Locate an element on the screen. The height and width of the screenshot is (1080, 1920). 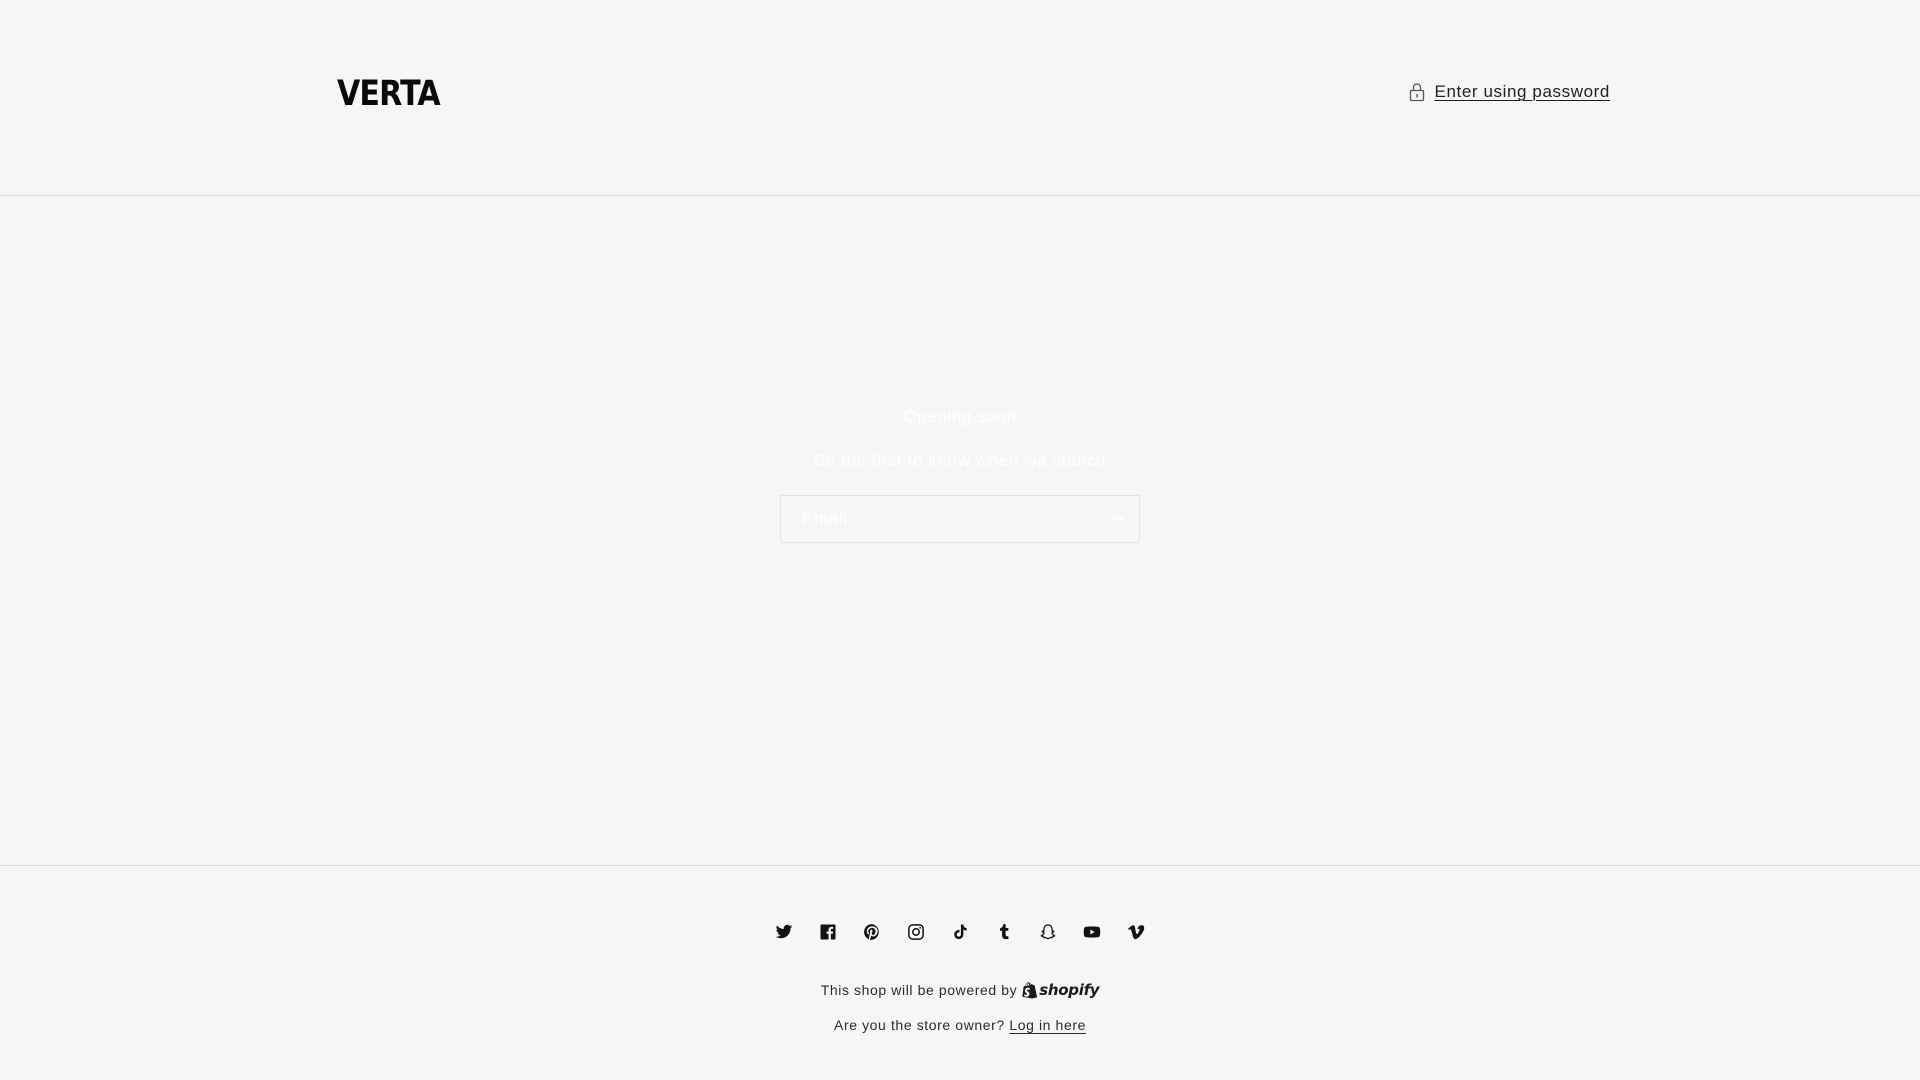
enter-password-link: Enter using password is located at coordinates (1509, 92).